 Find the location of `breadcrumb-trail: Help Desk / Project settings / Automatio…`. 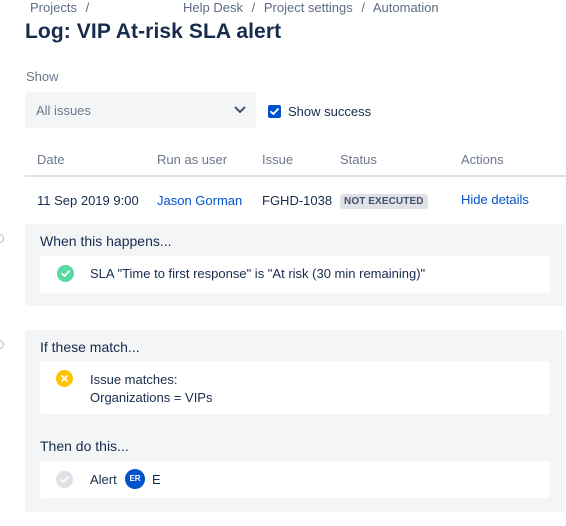

breadcrumb-trail: Help Desk / Project settings / Automatio… is located at coordinates (311, 7).